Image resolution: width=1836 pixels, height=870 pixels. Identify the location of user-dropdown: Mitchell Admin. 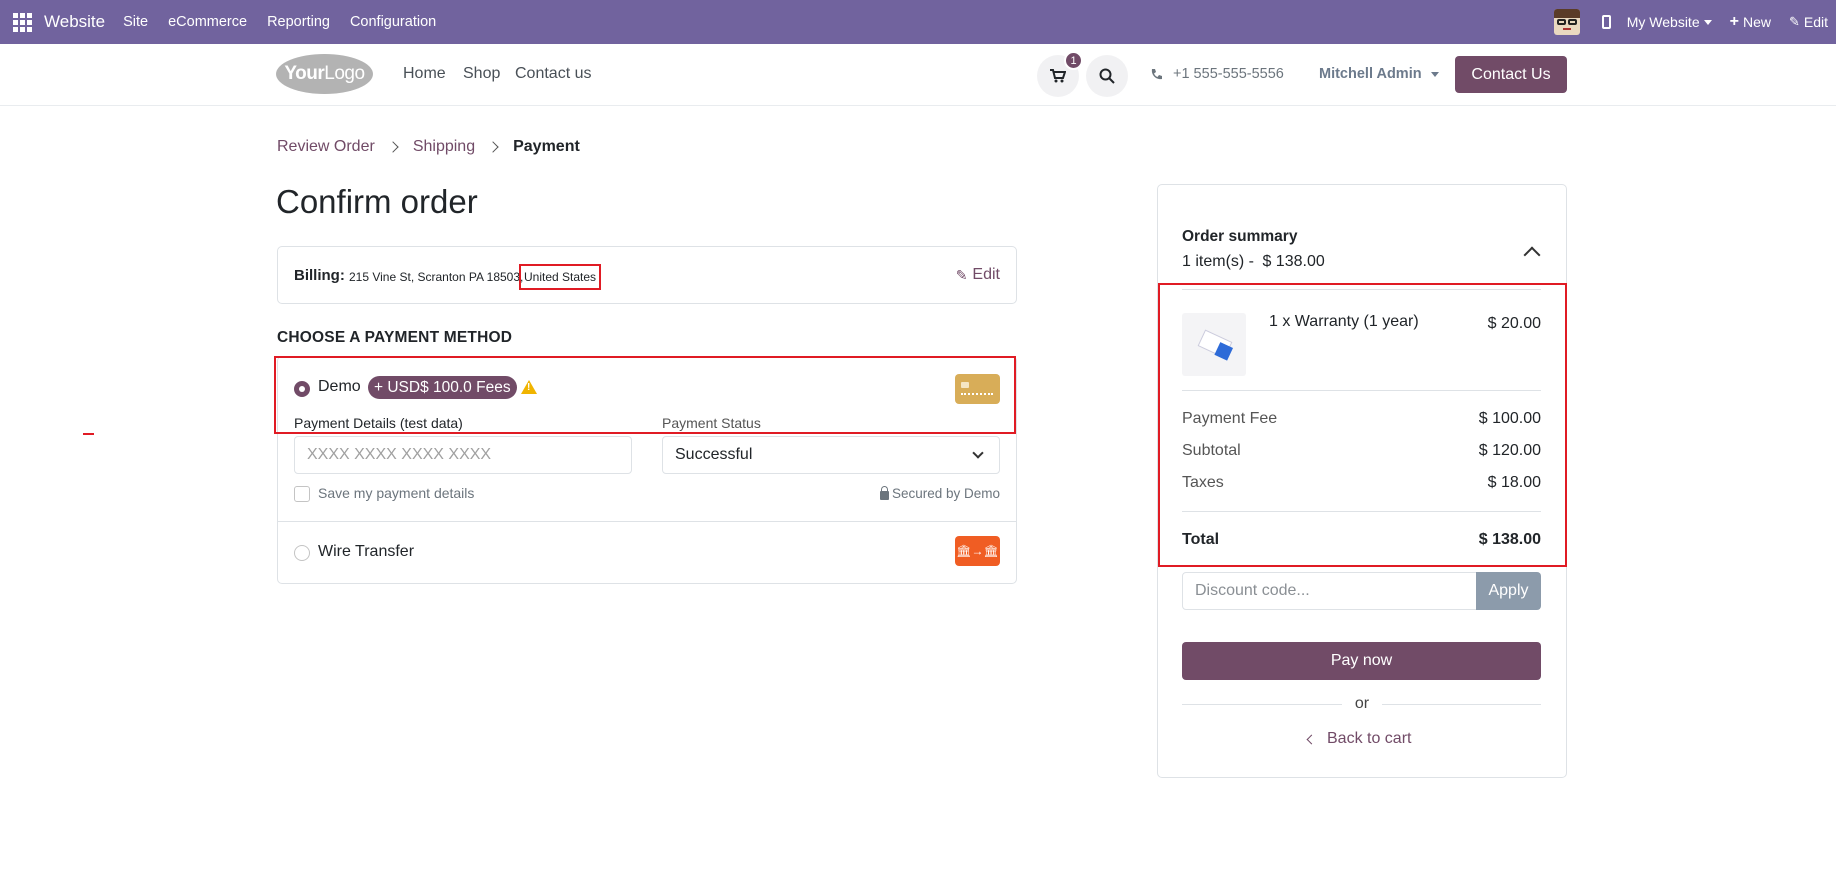
(1379, 74).